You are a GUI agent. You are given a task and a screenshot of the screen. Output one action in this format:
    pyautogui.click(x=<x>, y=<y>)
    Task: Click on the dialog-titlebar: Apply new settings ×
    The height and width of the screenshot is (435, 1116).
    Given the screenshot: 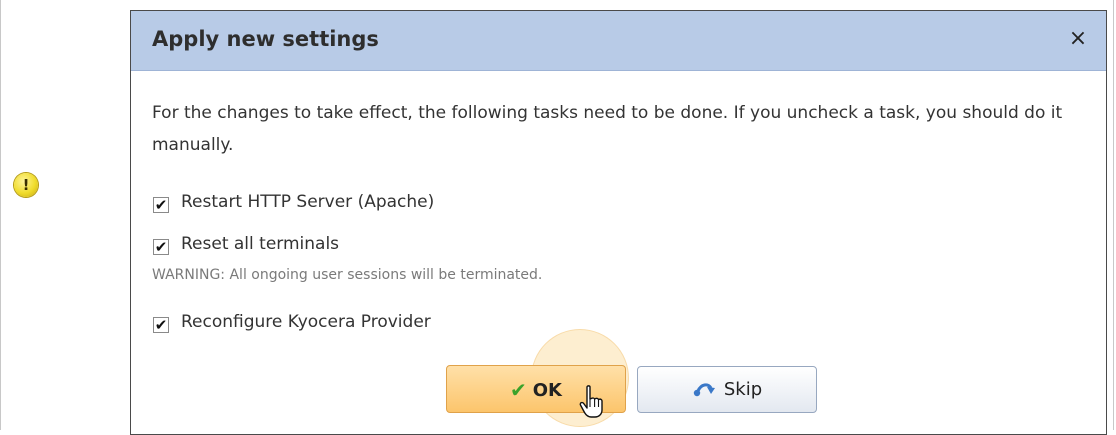 What is the action you would take?
    pyautogui.click(x=618, y=41)
    